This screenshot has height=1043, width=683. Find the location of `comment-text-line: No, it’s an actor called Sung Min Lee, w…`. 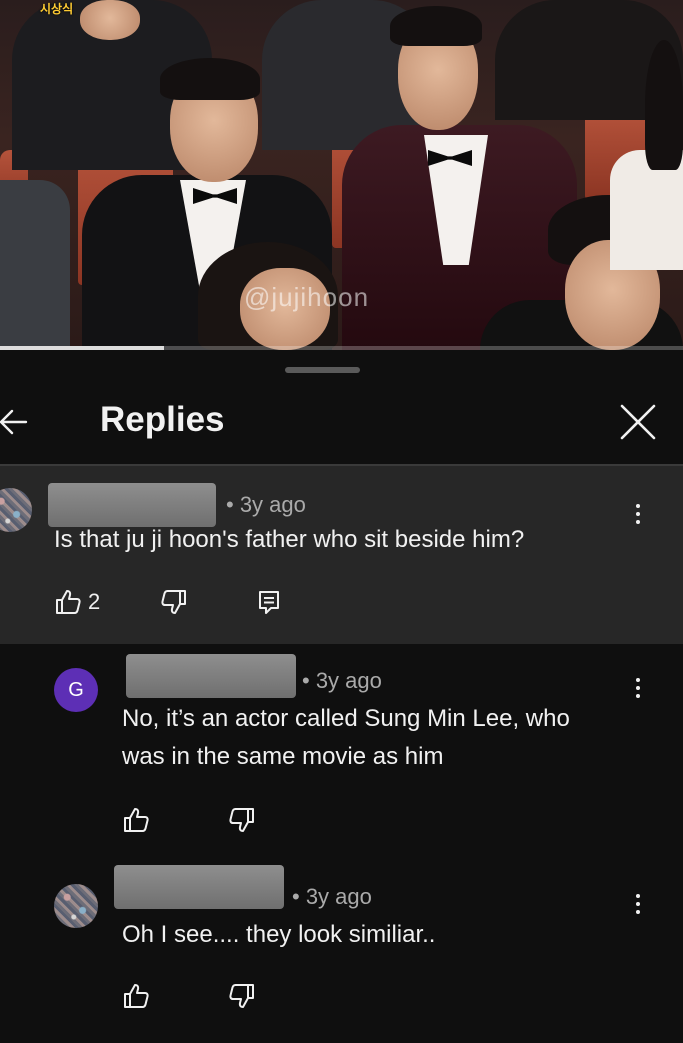

comment-text-line: No, it’s an actor called Sung Min Lee, w… is located at coordinates (346, 718).